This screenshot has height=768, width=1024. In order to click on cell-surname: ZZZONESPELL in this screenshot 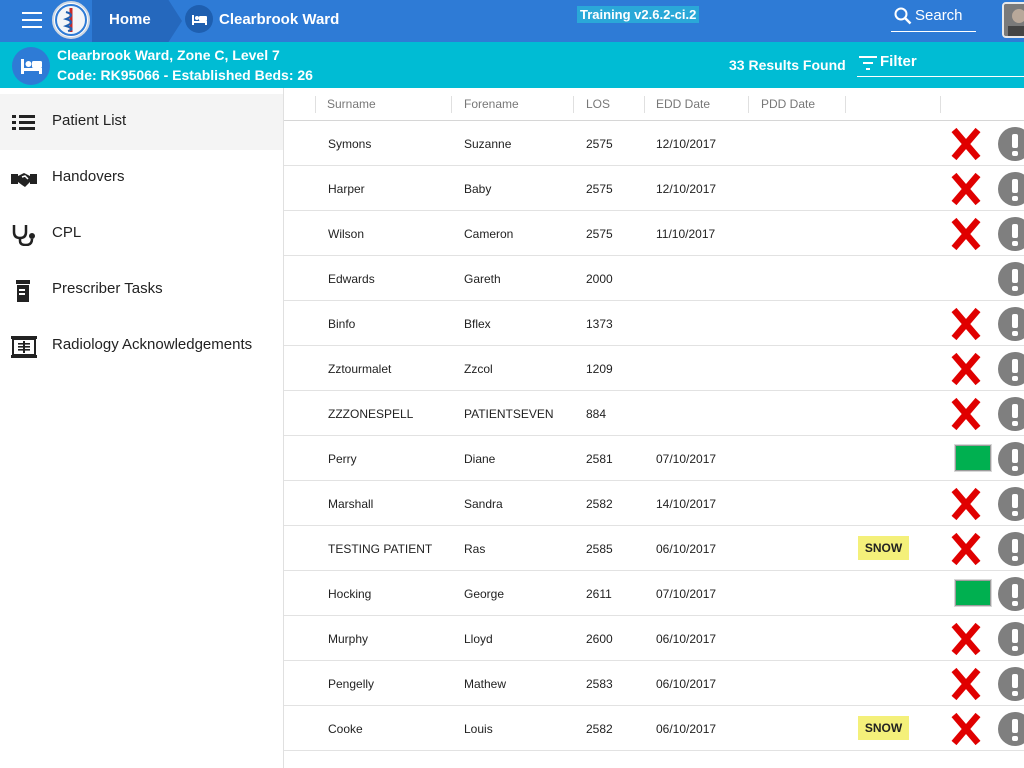, I will do `click(371, 414)`.